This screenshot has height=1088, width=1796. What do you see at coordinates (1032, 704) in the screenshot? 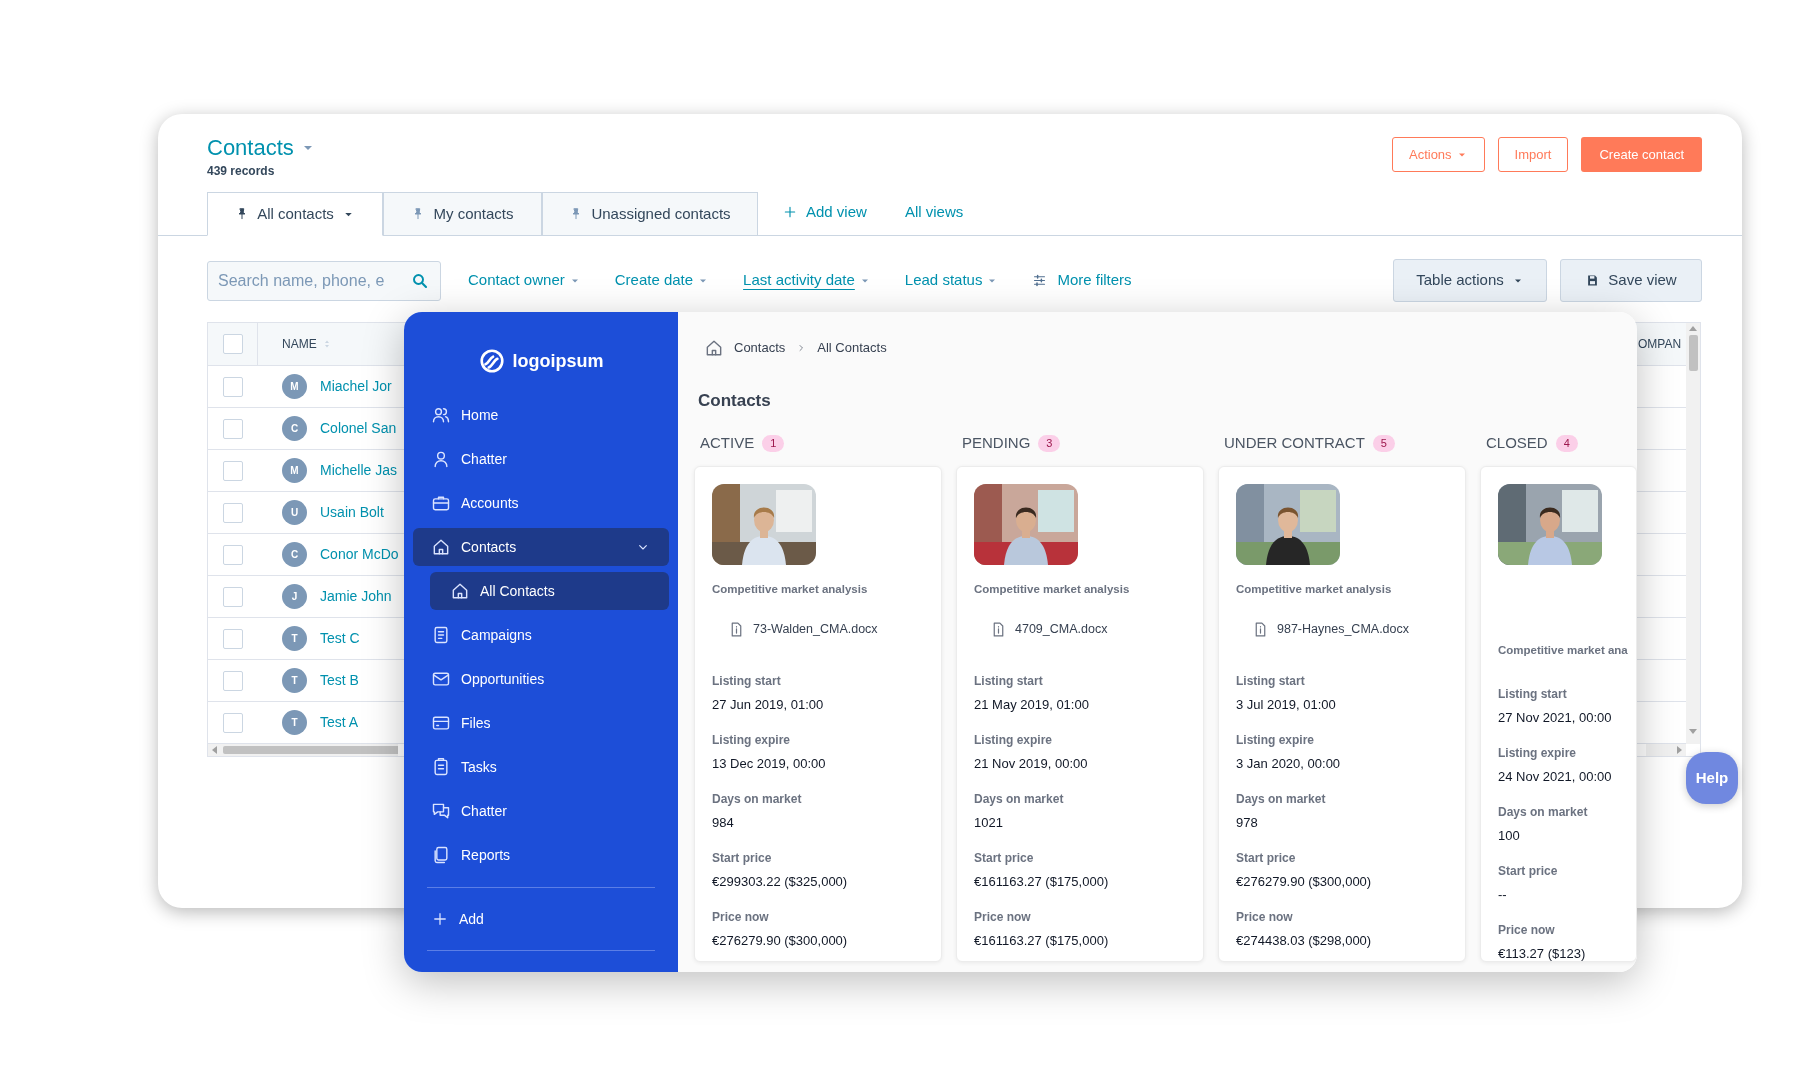
I see `field-value: 21 May 2019, 01:00` at bounding box center [1032, 704].